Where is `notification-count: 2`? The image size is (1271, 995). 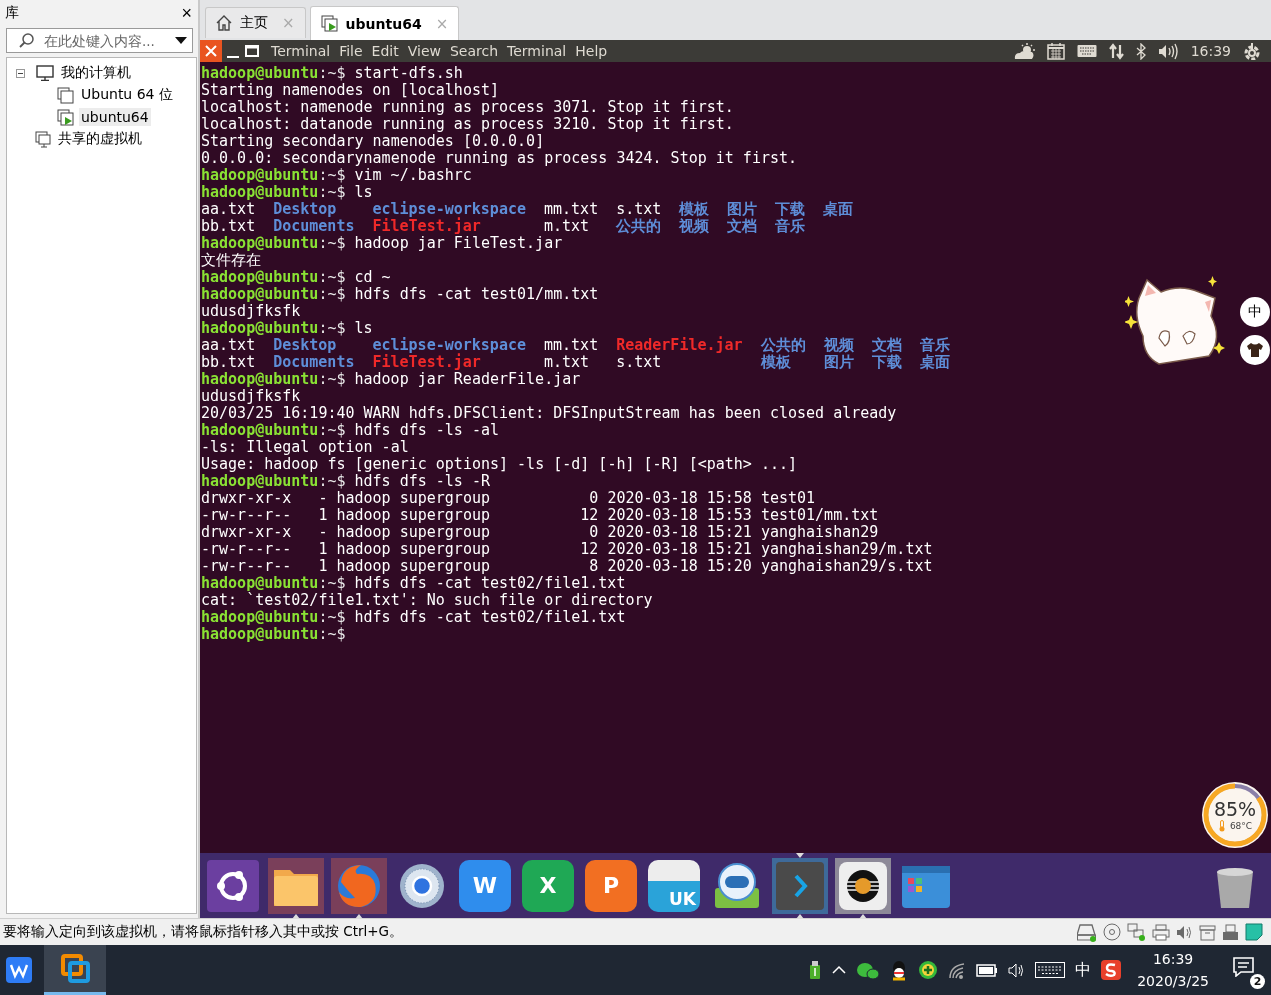
notification-count: 2 is located at coordinates (1257, 981).